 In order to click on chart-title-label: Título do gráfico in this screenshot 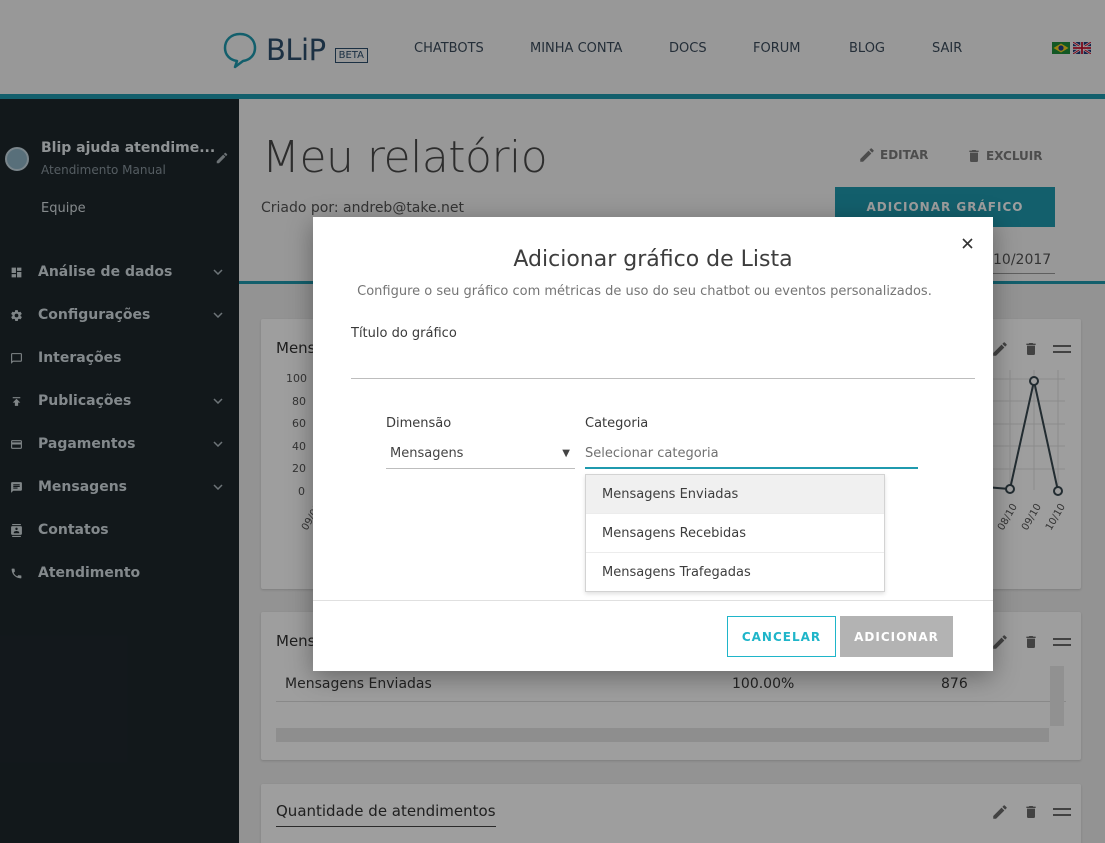, I will do `click(404, 333)`.